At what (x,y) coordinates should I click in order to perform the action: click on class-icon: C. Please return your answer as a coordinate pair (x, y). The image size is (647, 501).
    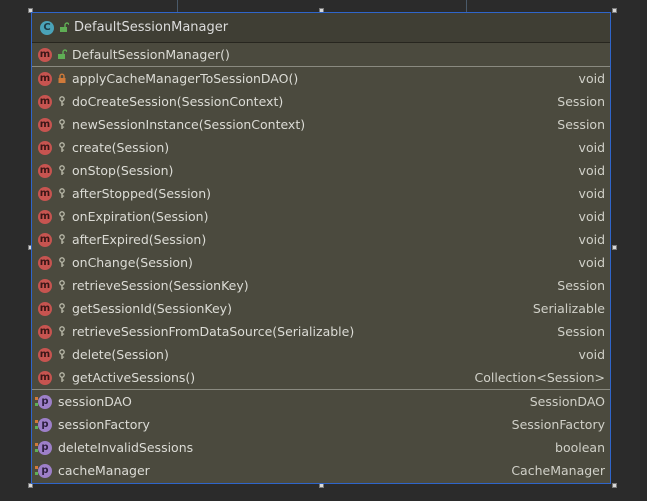
    Looking at the image, I should click on (47, 27).